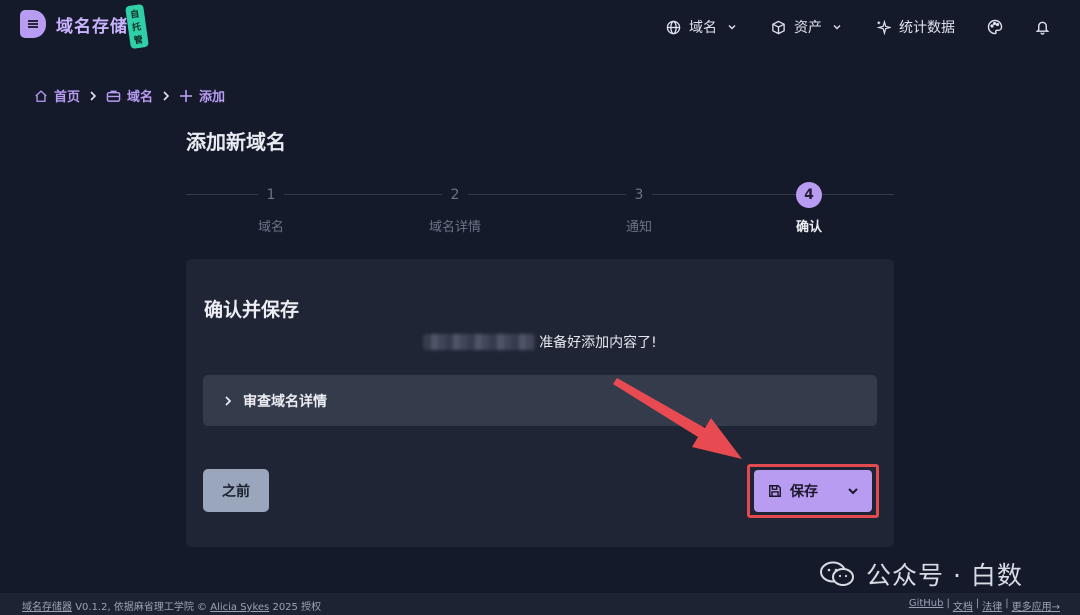 This screenshot has height=615, width=1080. I want to click on step-domain: 1 域名, so click(271, 208).